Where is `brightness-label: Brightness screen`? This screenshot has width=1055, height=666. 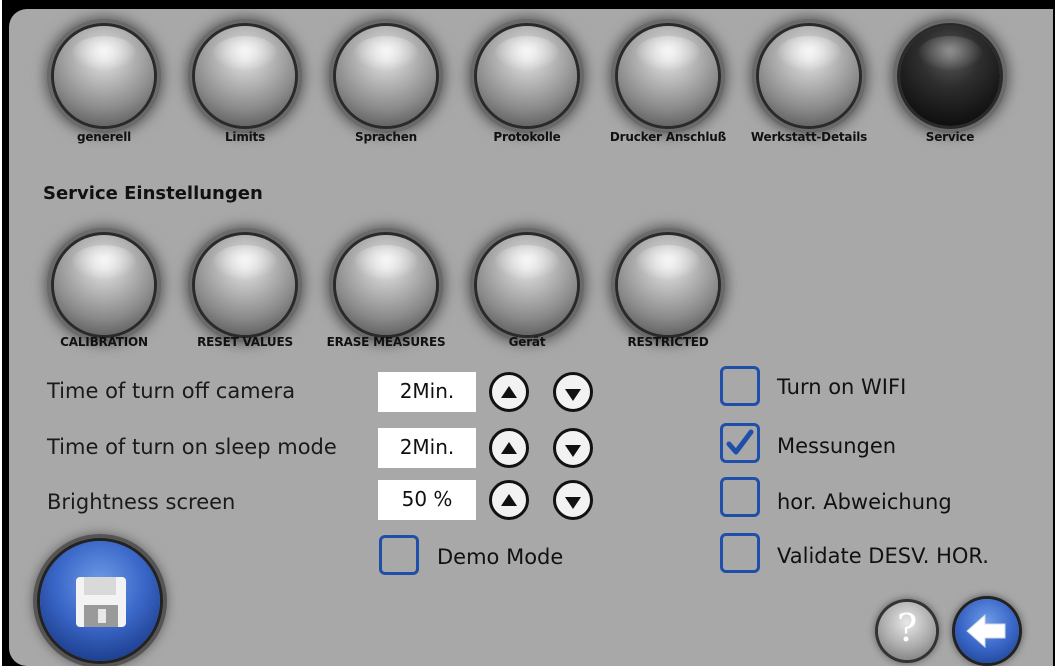
brightness-label: Brightness screen is located at coordinates (141, 502).